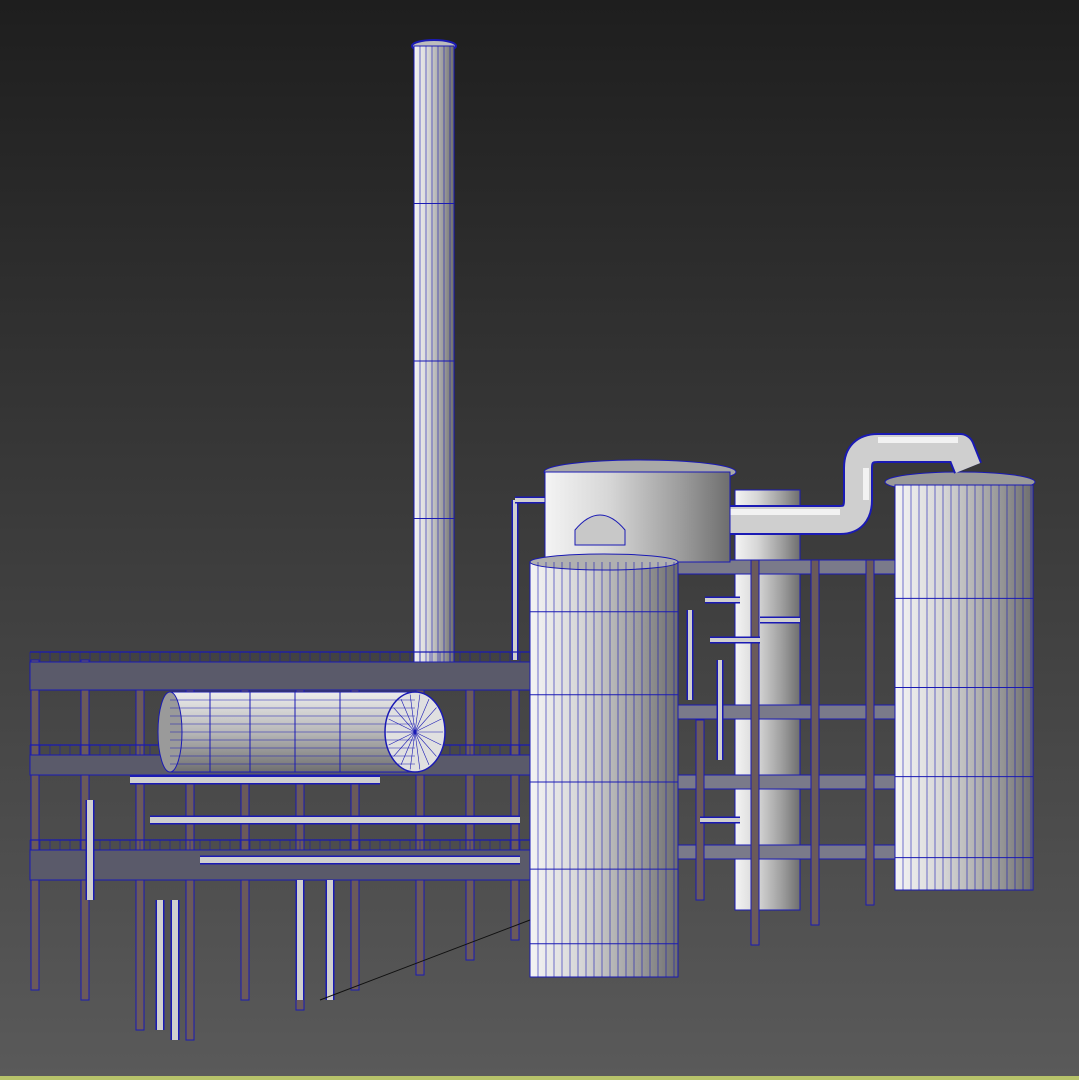 Image resolution: width=1079 pixels, height=1080 pixels. What do you see at coordinates (434, 358) in the screenshot?
I see `chimney-stack` at bounding box center [434, 358].